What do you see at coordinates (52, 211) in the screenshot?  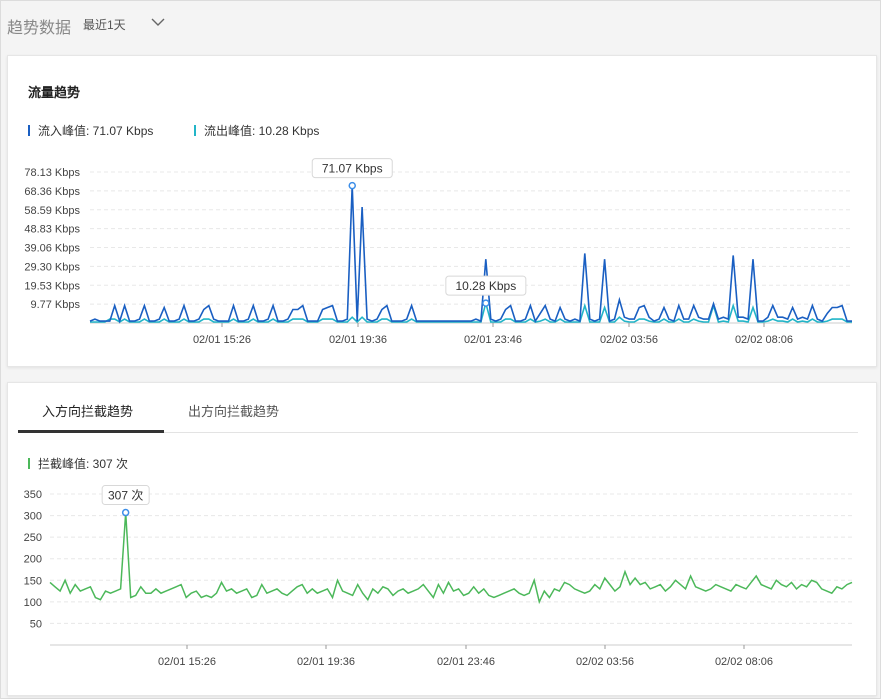 I see `traffic-y-tick: 58.59 Kbps` at bounding box center [52, 211].